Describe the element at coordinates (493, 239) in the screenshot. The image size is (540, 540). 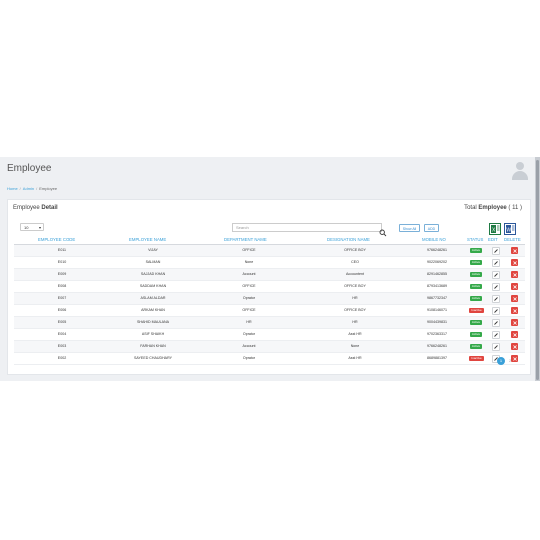
I see `header-edit: EDIT` at that location.